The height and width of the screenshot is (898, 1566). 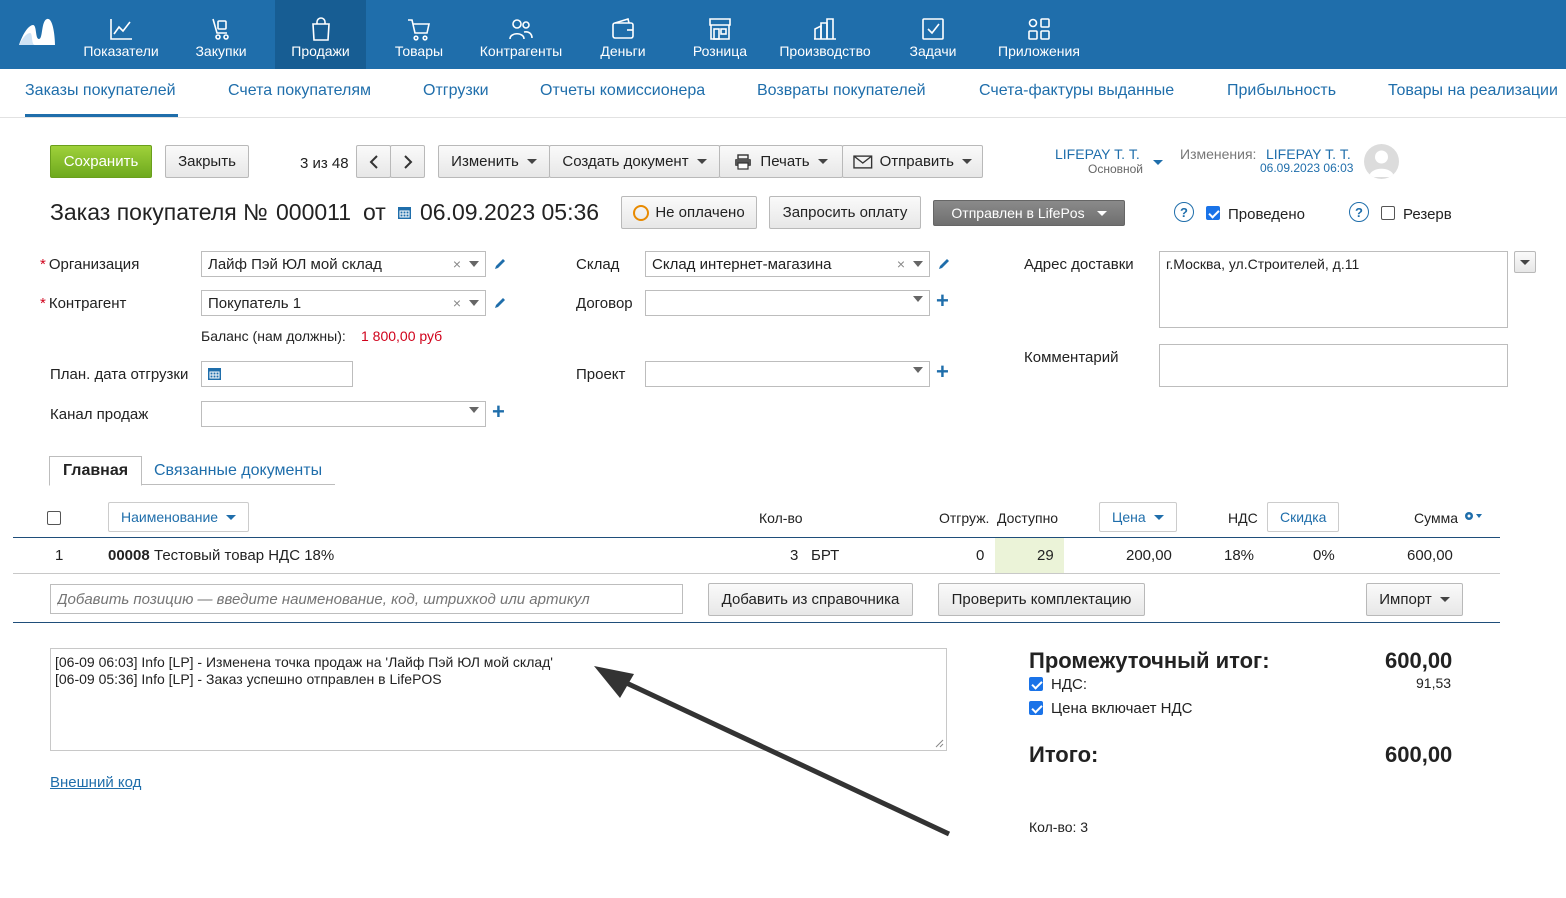 I want to click on moysklad-logo-icon, so click(x=37, y=32).